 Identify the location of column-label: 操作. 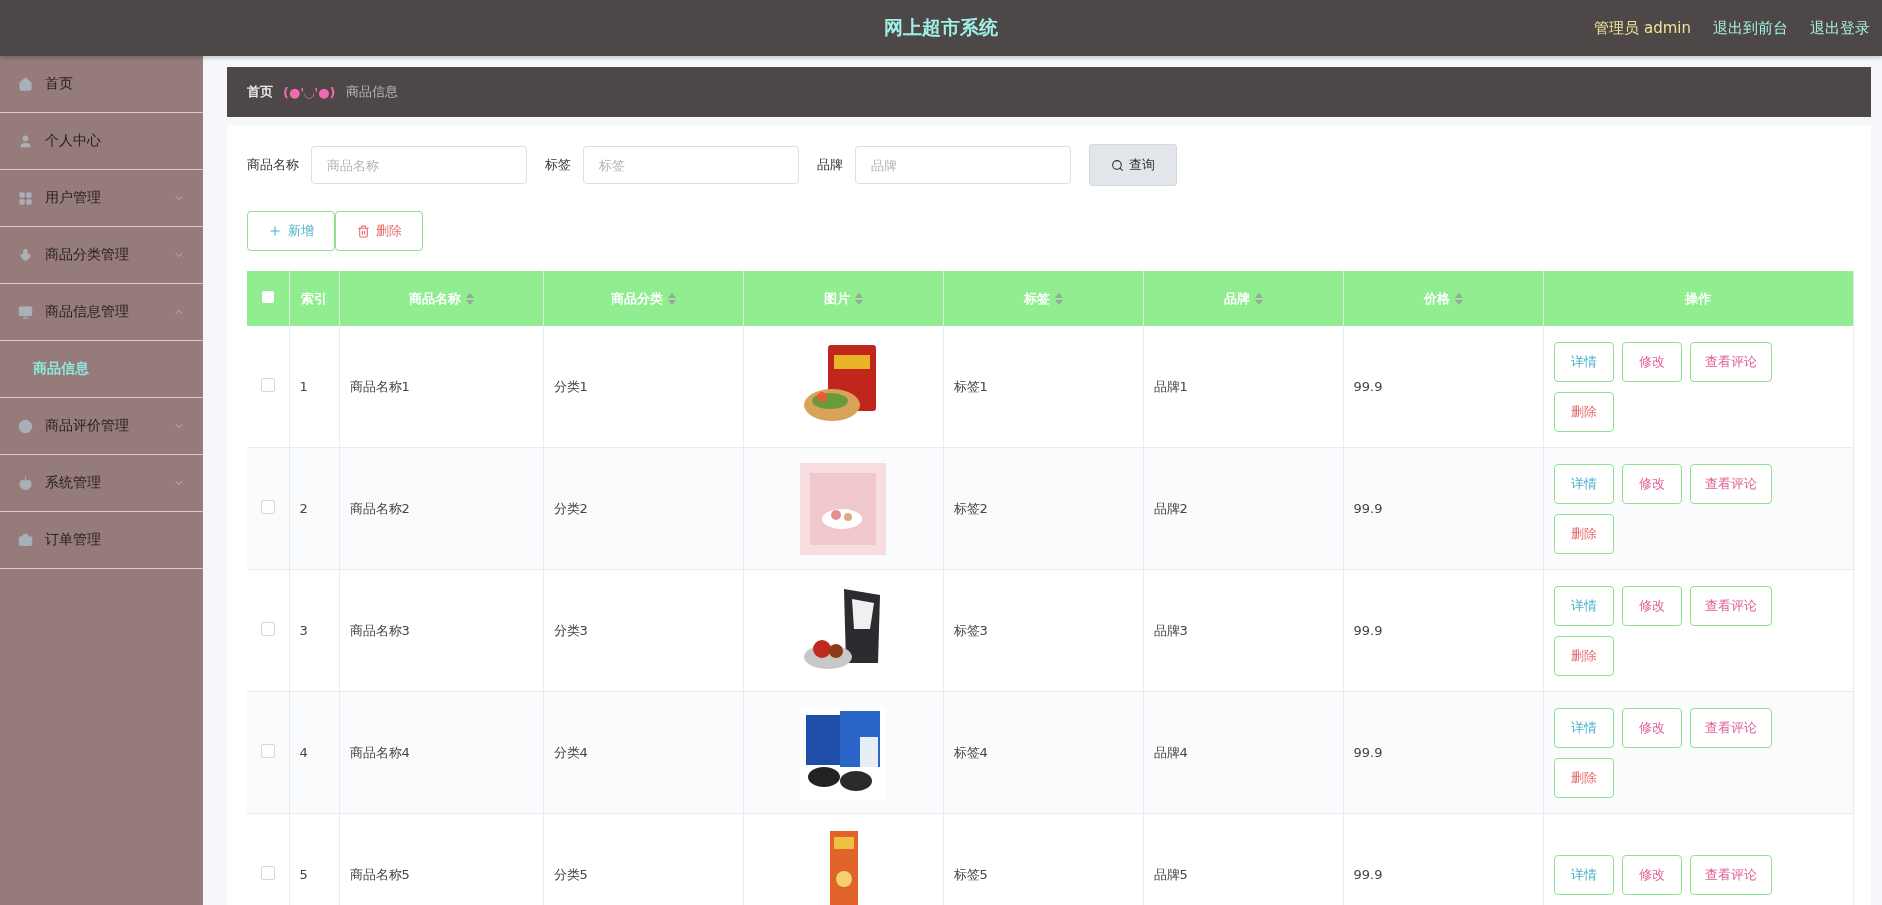
(1698, 298).